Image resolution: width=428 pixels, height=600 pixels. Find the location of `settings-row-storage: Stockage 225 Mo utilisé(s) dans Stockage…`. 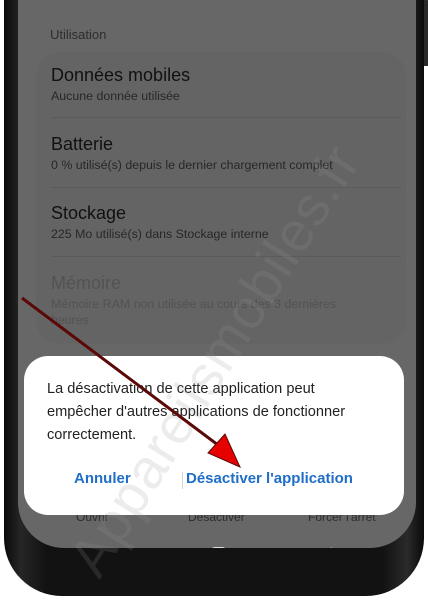

settings-row-storage: Stockage 225 Mo utilisé(s) dans Stockage… is located at coordinates (226, 222).